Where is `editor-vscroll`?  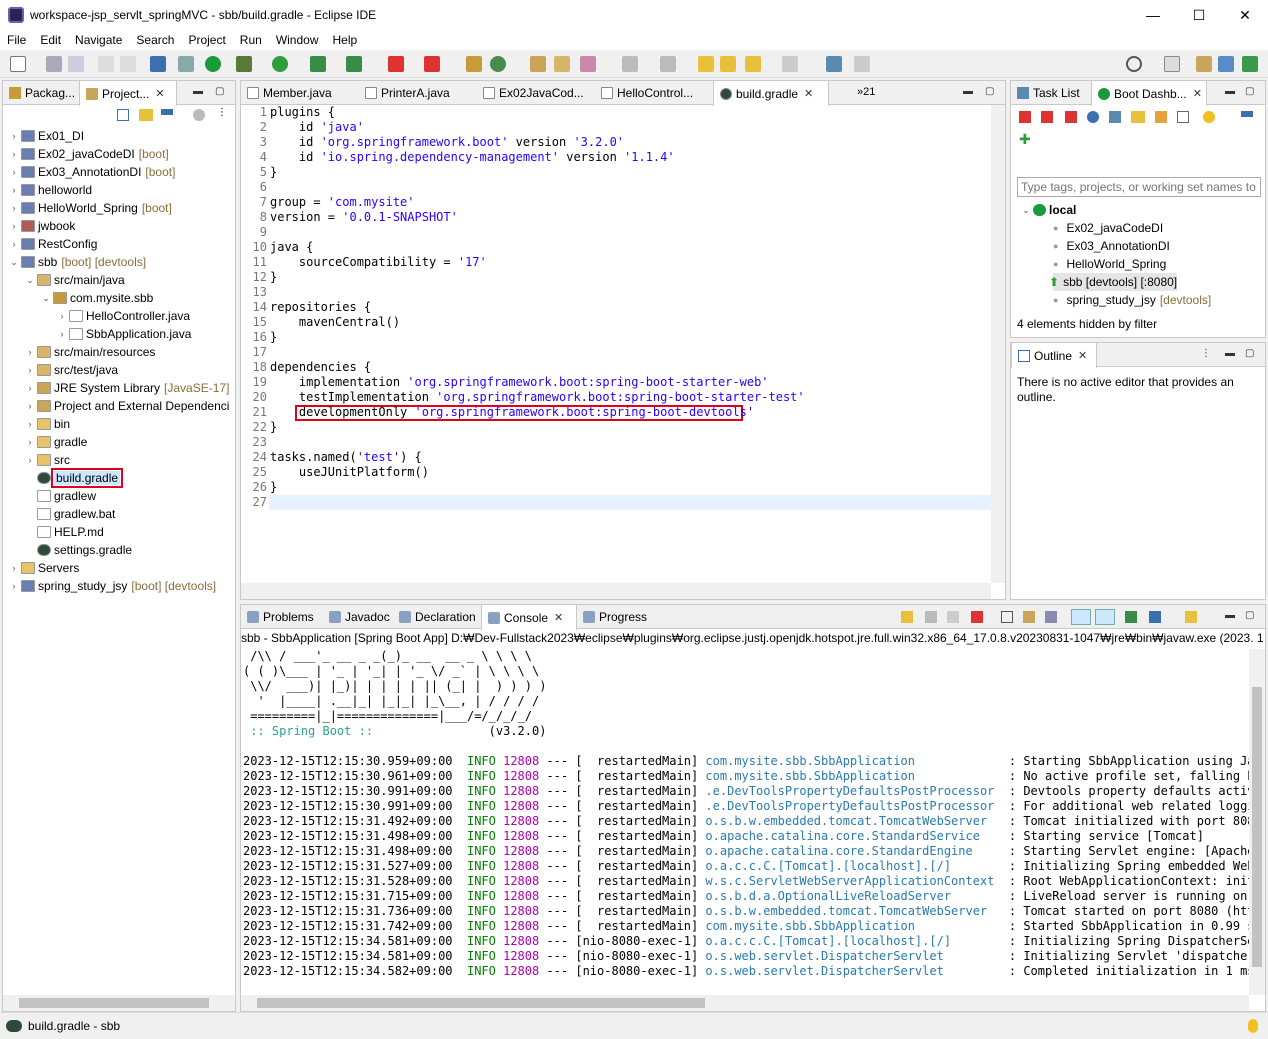
editor-vscroll is located at coordinates (998, 344).